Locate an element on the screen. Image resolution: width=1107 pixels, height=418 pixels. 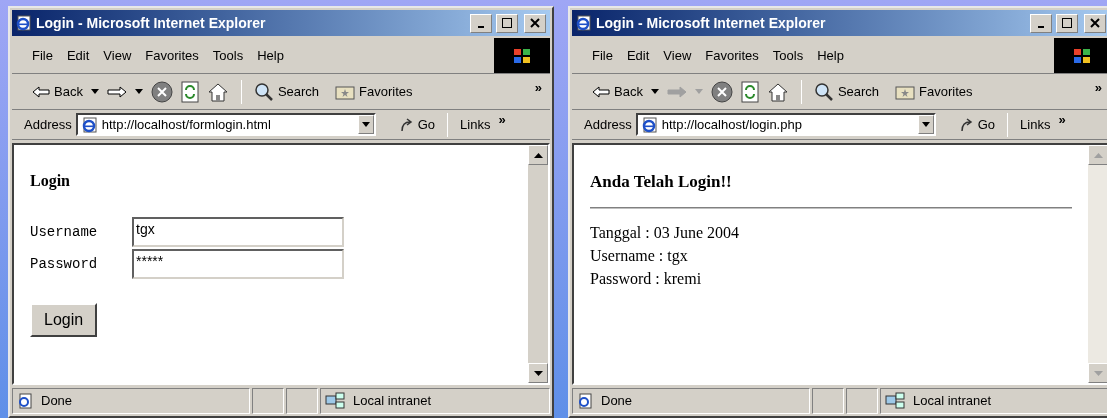
field-label: Password is located at coordinates (64, 264).